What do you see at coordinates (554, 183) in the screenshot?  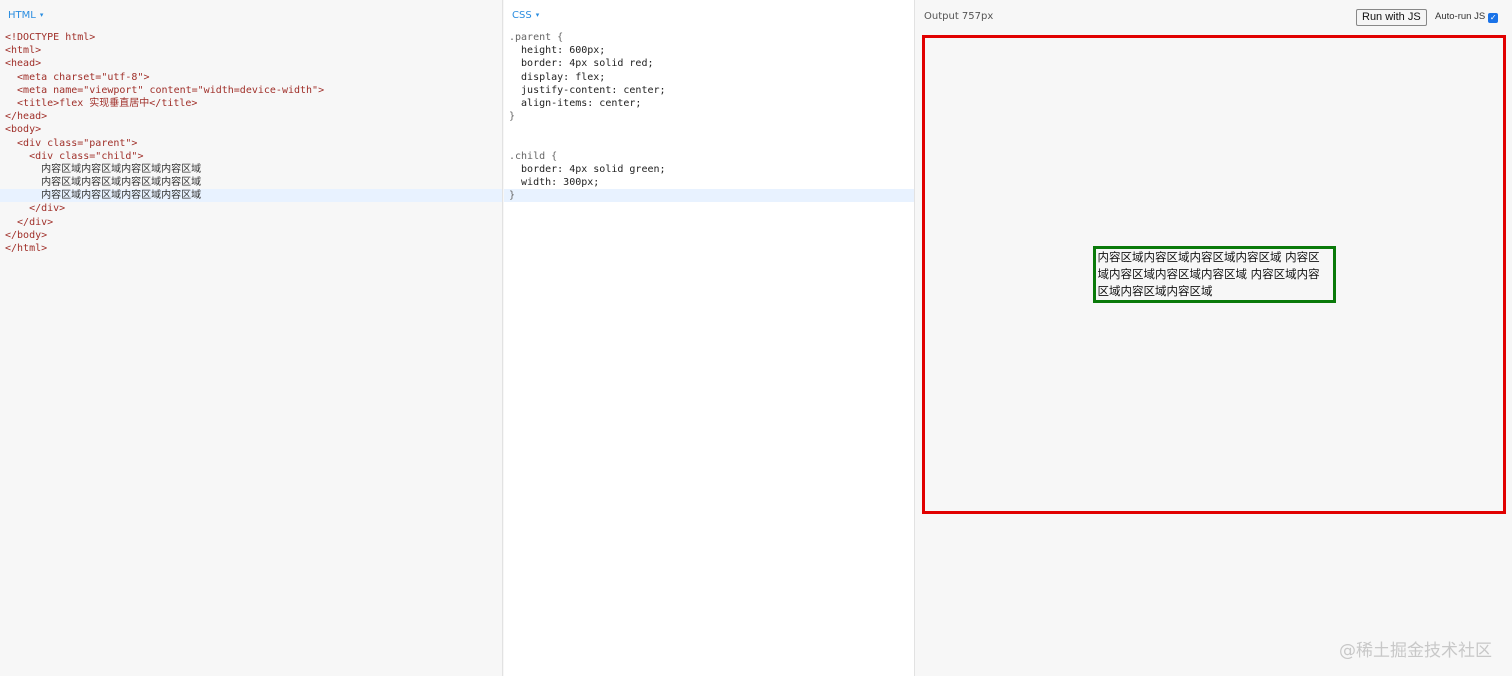 I see `code-text: width: 300px;` at bounding box center [554, 183].